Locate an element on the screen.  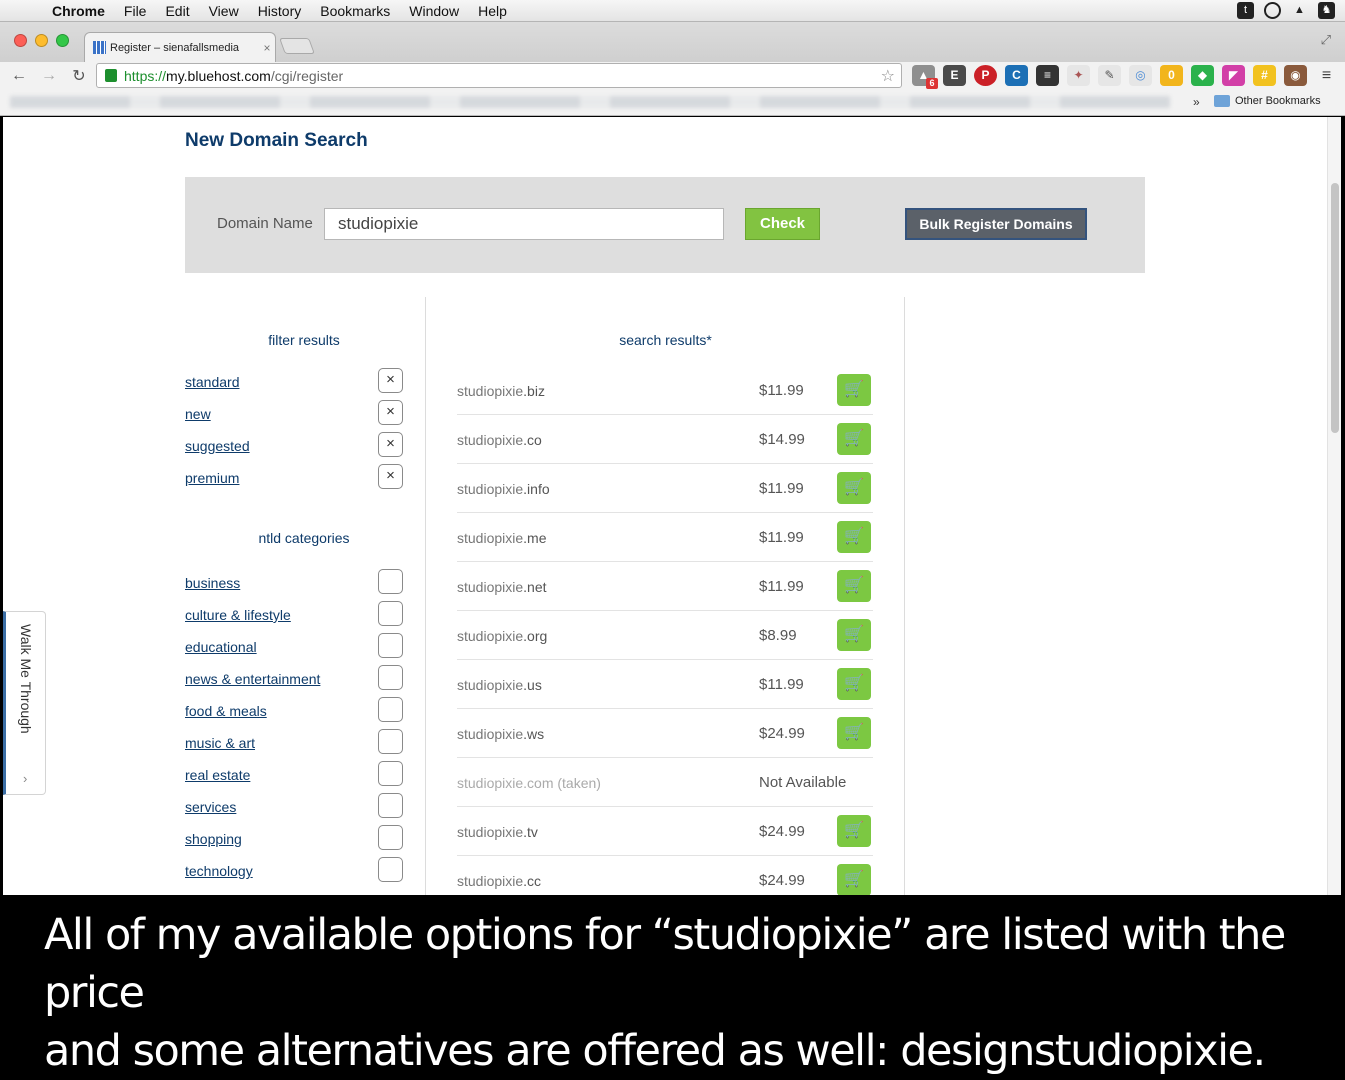
category-link: music & art is located at coordinates (220, 743).